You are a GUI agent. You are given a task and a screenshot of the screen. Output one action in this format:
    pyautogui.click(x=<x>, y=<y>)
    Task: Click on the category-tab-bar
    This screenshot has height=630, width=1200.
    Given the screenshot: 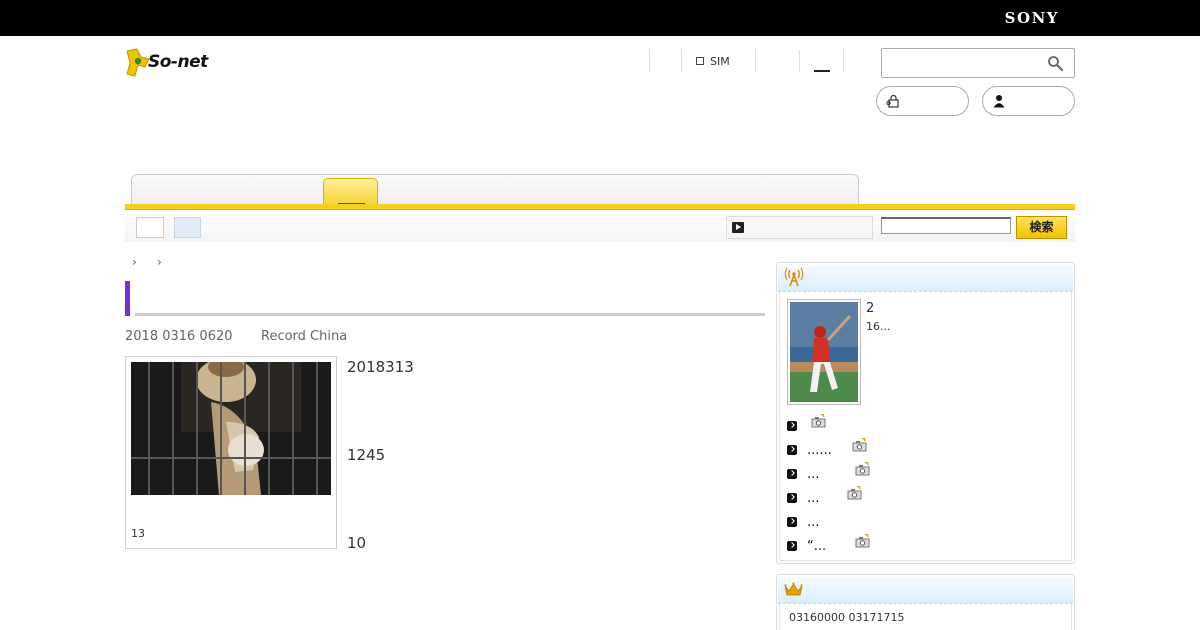 What is the action you would take?
    pyautogui.click(x=495, y=190)
    